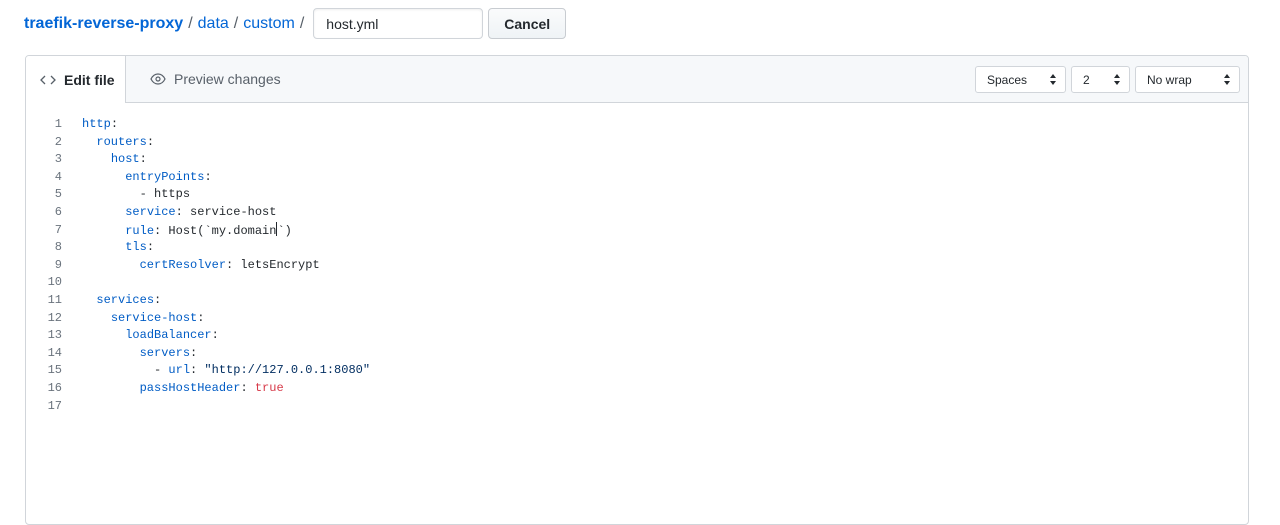  I want to click on code-line: 5 - https, so click(637, 195).